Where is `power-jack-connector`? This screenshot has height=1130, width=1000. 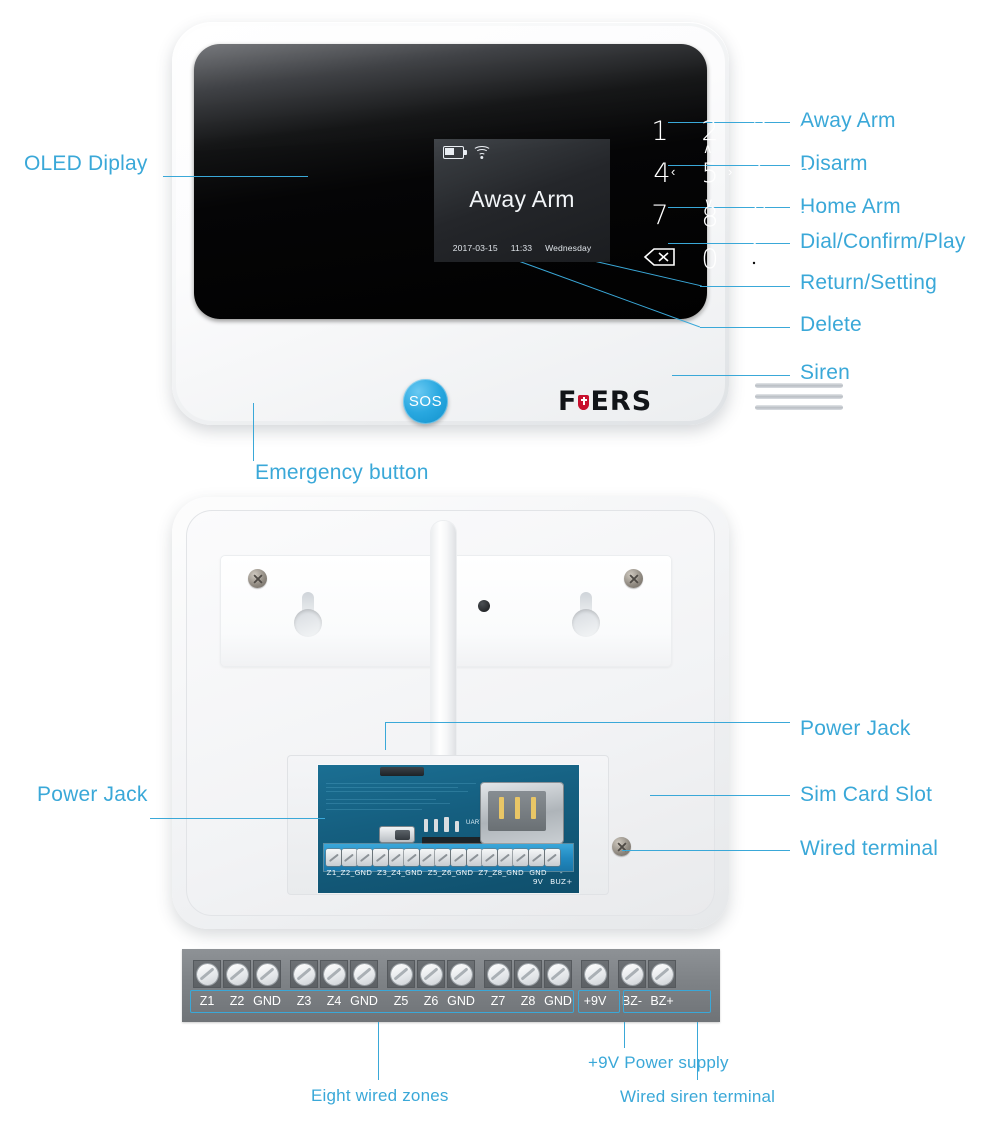
power-jack-connector is located at coordinates (402, 771).